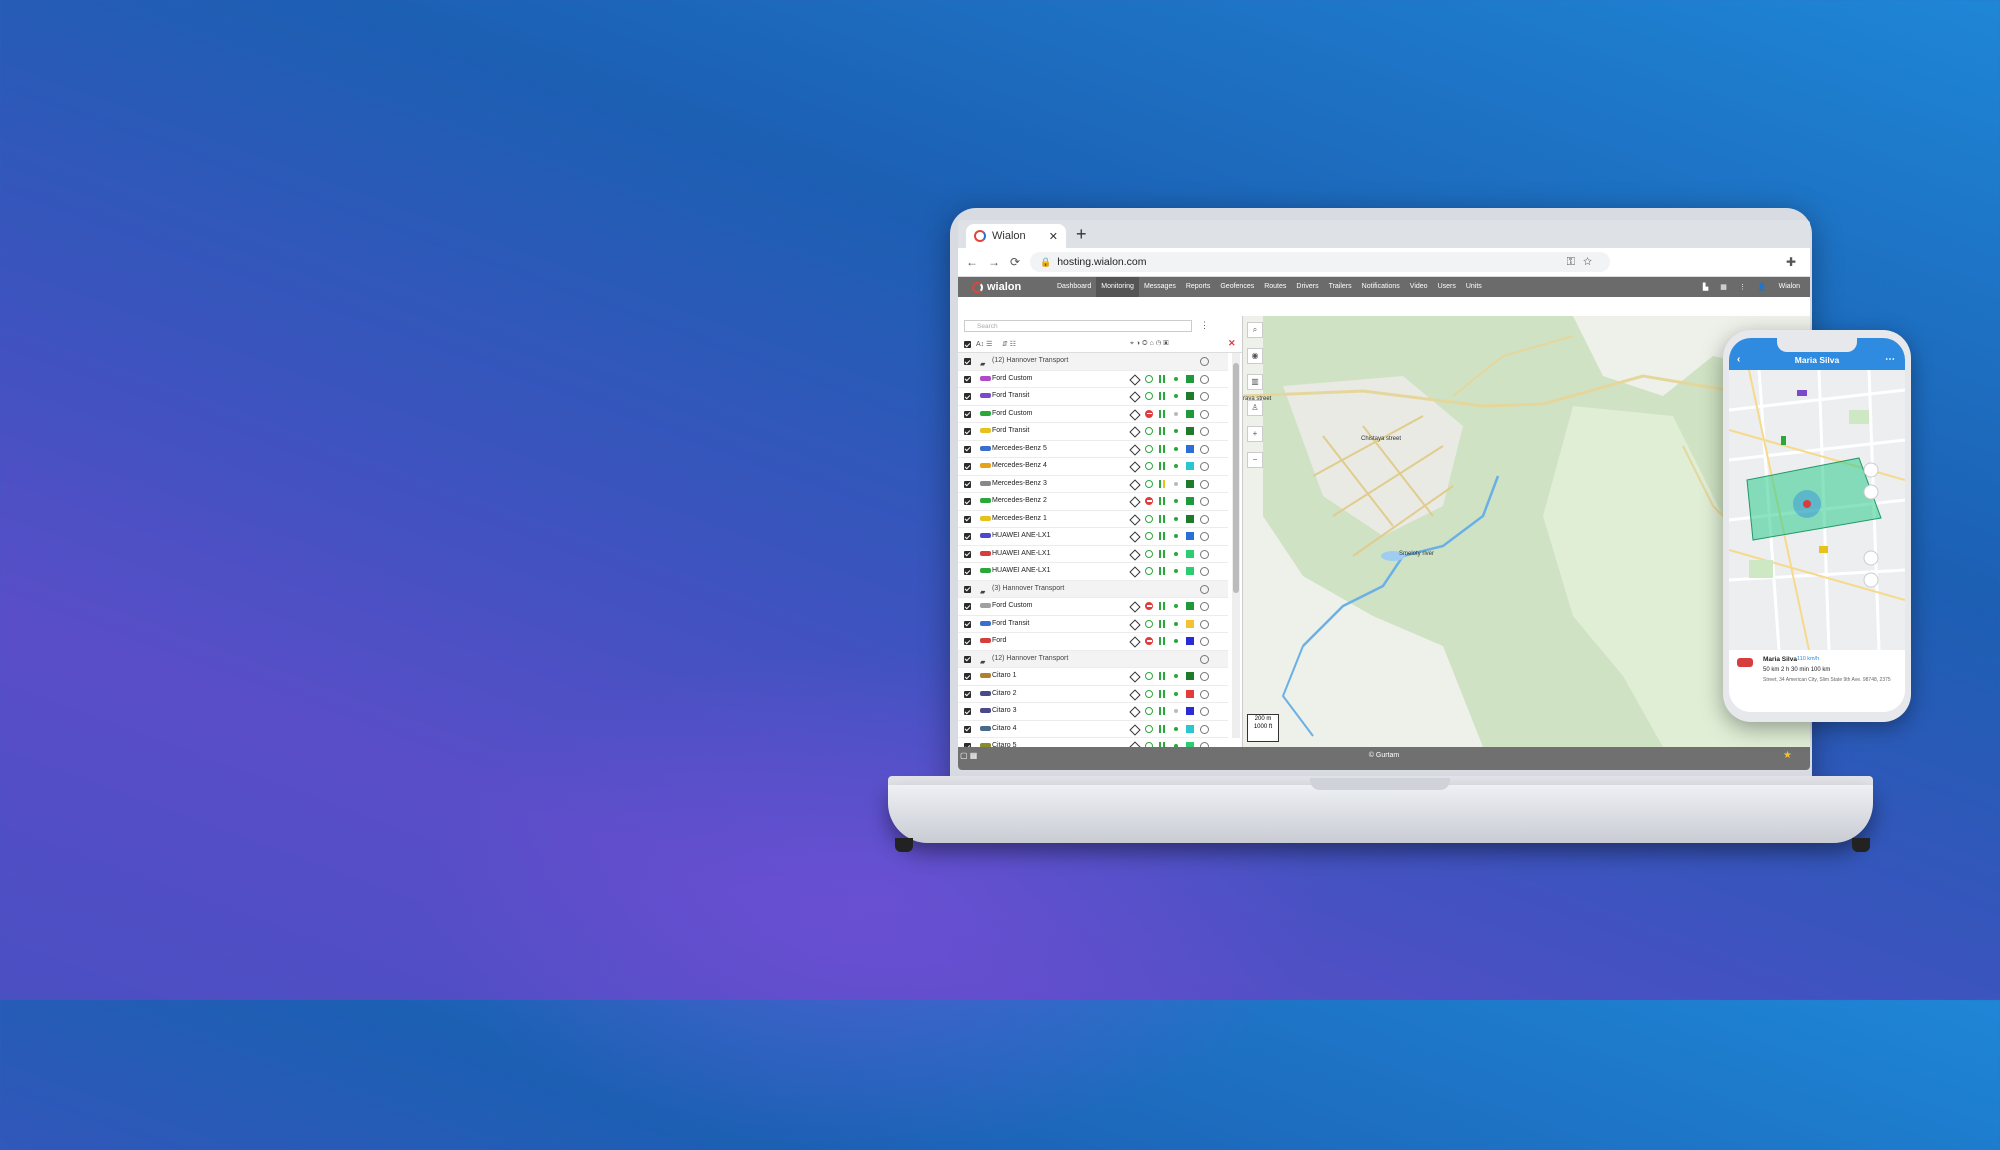  I want to click on unit-row: Mercedes-Benz 2, so click(1093, 502).